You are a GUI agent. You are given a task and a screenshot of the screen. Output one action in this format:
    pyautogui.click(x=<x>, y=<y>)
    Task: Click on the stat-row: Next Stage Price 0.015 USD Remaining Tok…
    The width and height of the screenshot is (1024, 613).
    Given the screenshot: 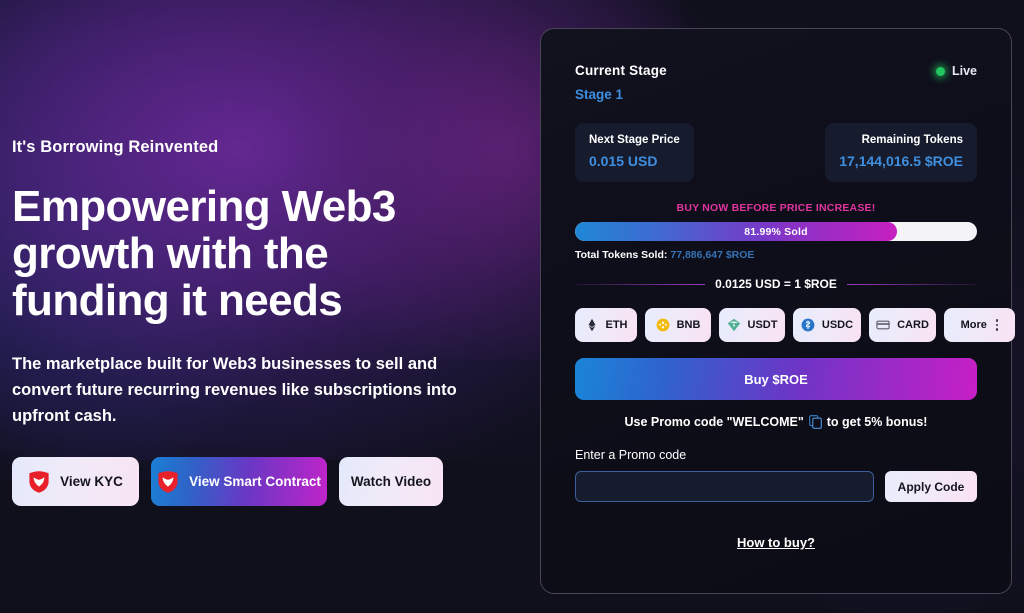 What is the action you would take?
    pyautogui.click(x=776, y=152)
    